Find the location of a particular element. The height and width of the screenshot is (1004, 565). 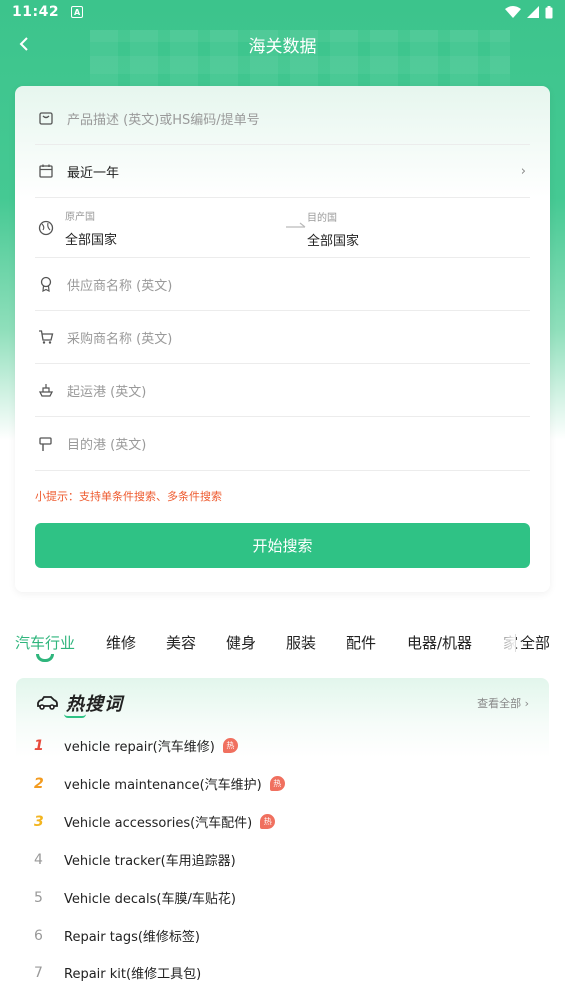

product-search-placeholder: 产品描述 (英文)或HS编码/提单号 is located at coordinates (163, 120).